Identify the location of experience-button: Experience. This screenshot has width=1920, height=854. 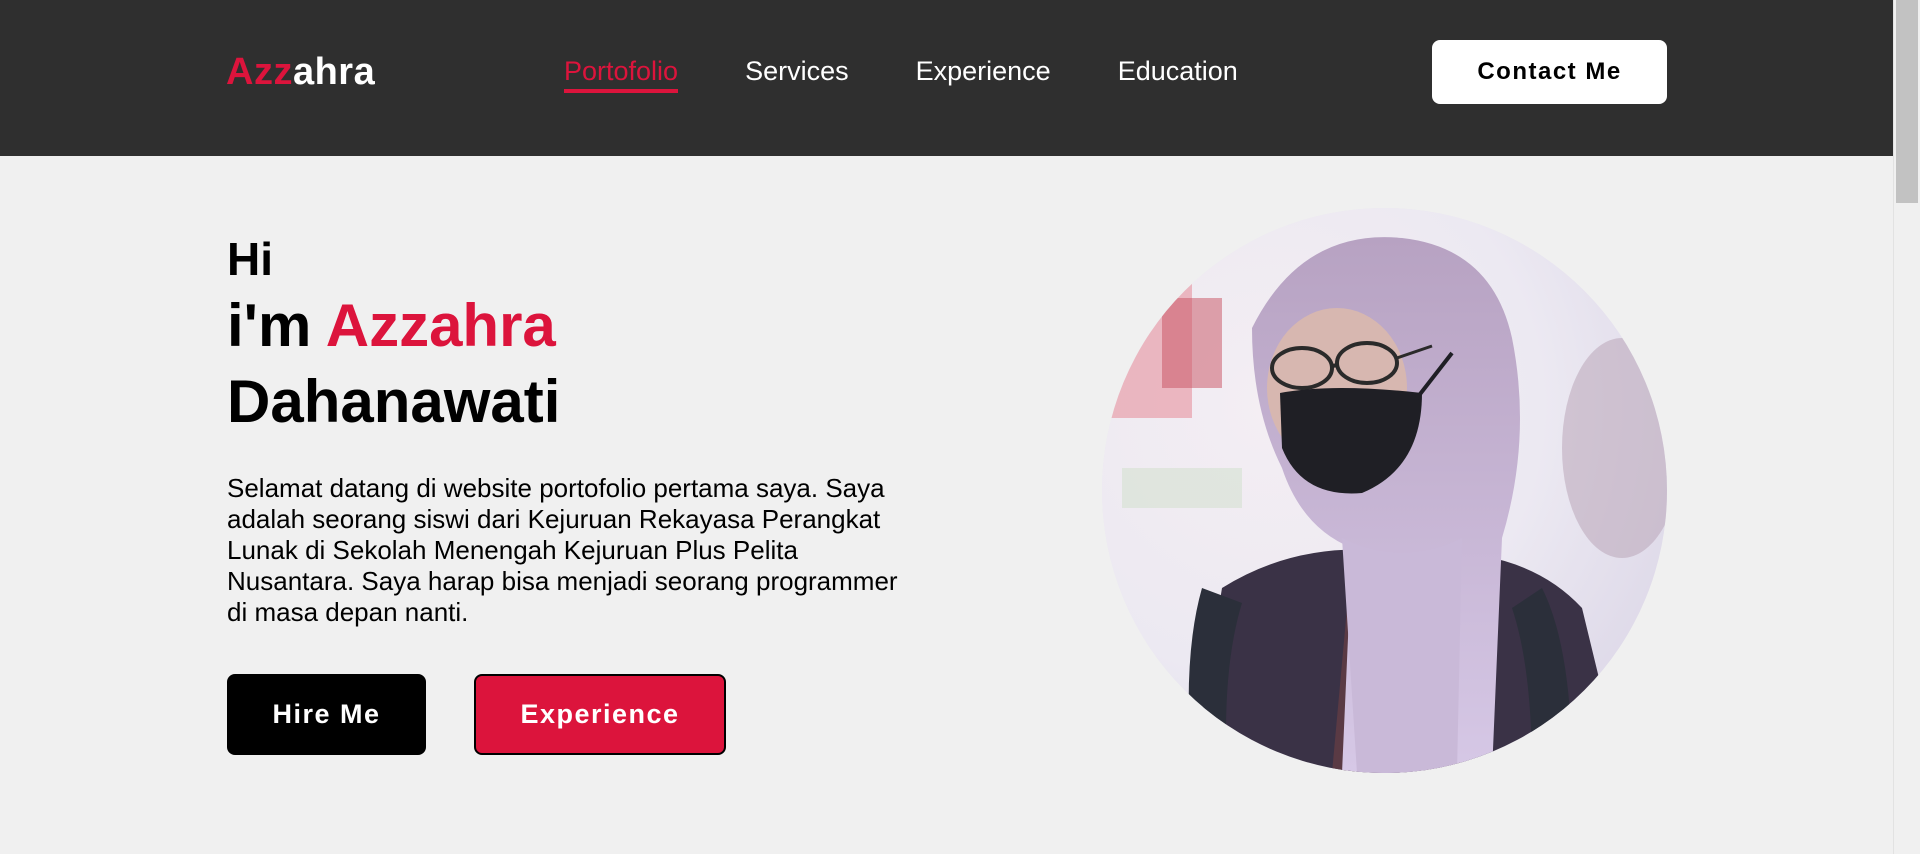
(600, 714).